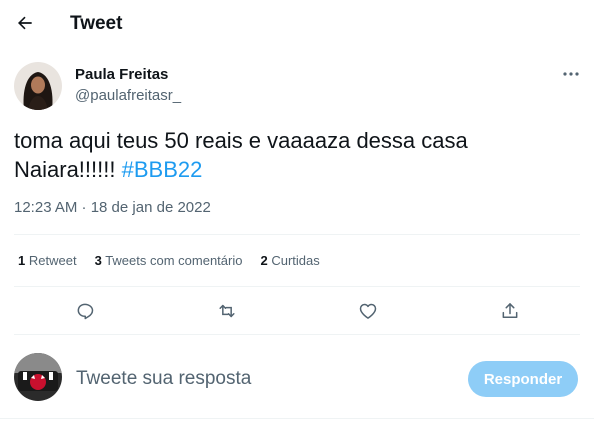  I want to click on share-icon, so click(510, 310).